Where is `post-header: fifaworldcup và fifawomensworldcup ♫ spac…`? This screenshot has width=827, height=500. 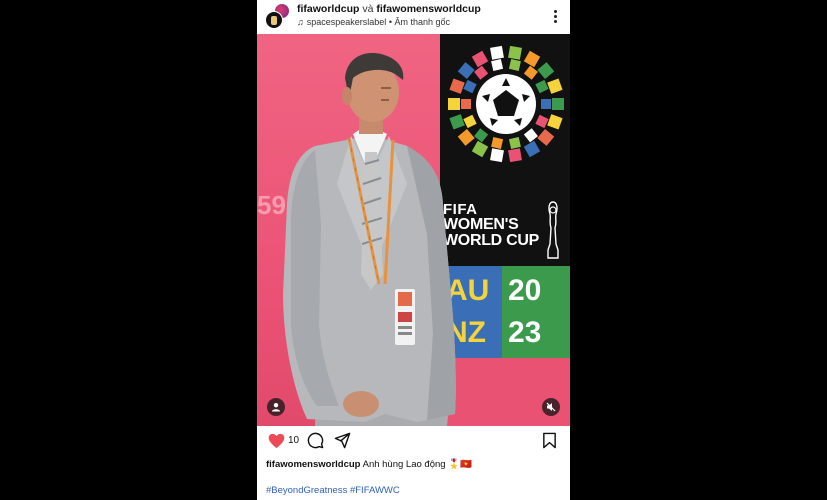
post-header: fifaworldcup và fifawomensworldcup ♫ spac… is located at coordinates (413, 16).